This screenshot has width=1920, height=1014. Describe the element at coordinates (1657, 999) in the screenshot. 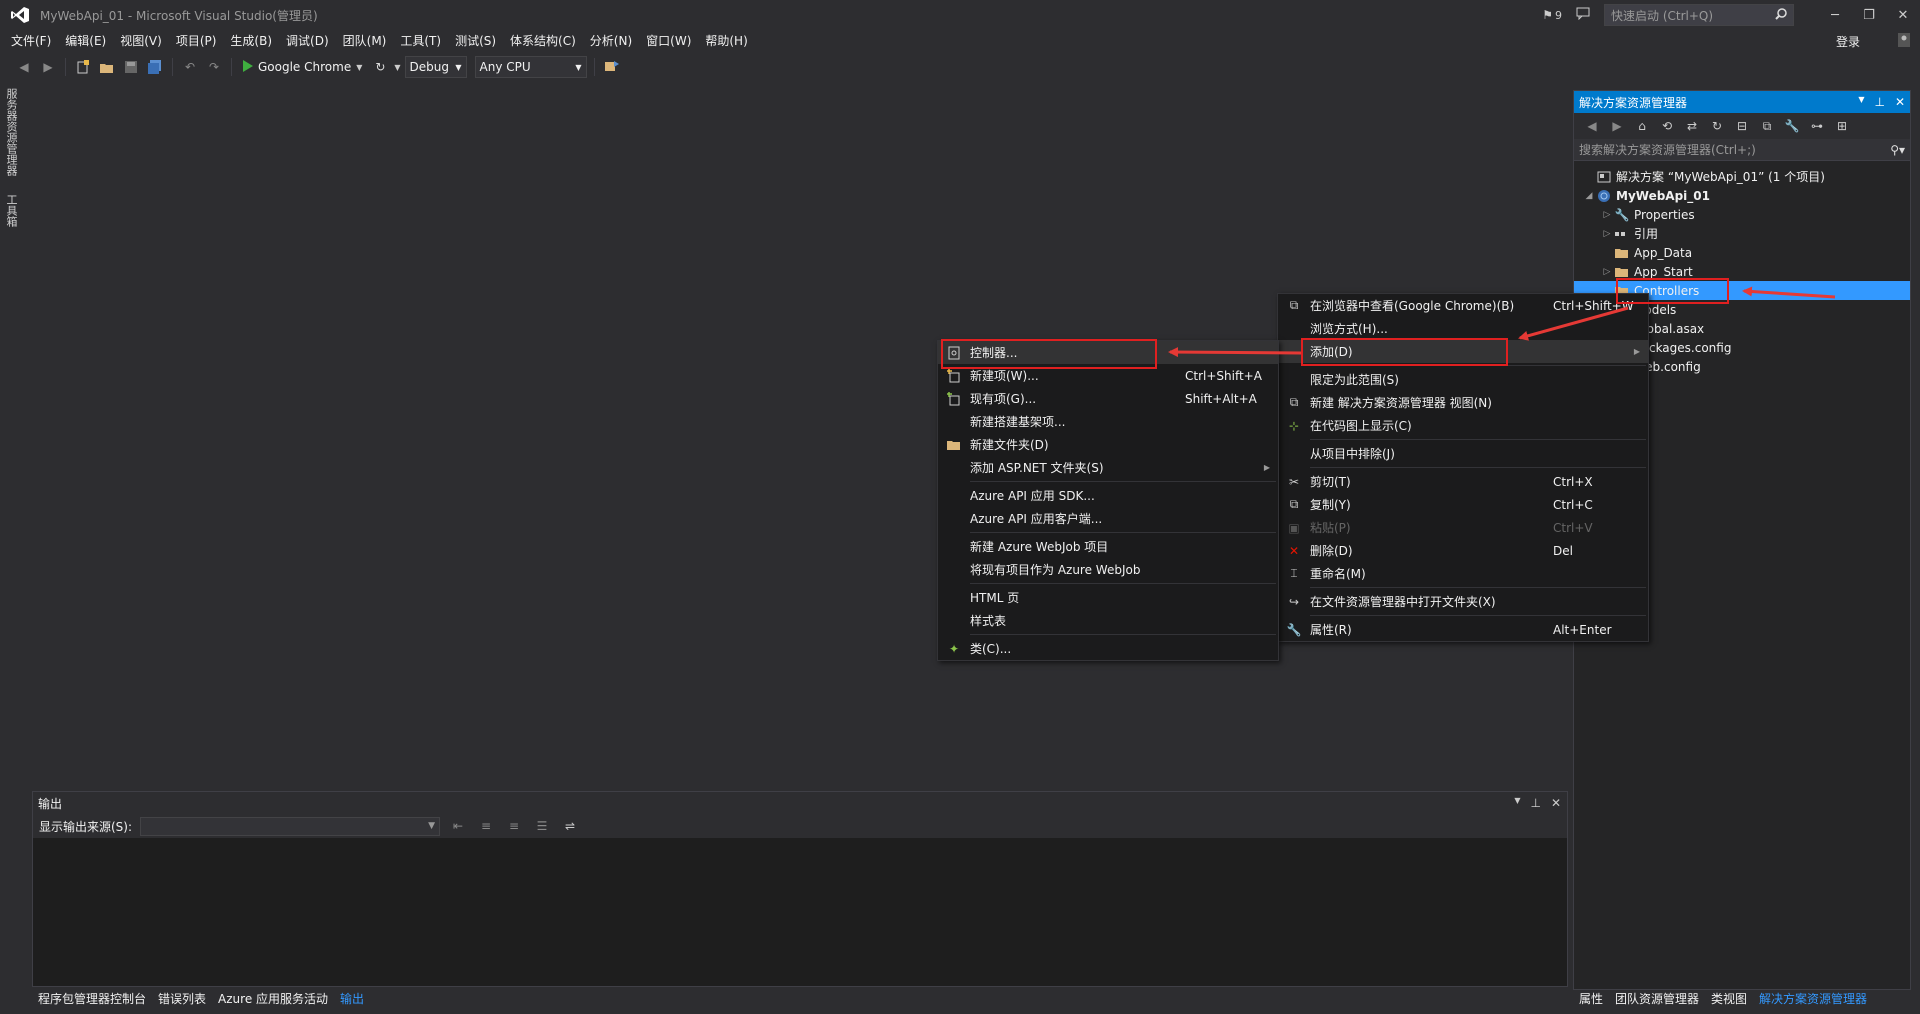

I see `tab-team-explorer: 团队资源管理器` at that location.